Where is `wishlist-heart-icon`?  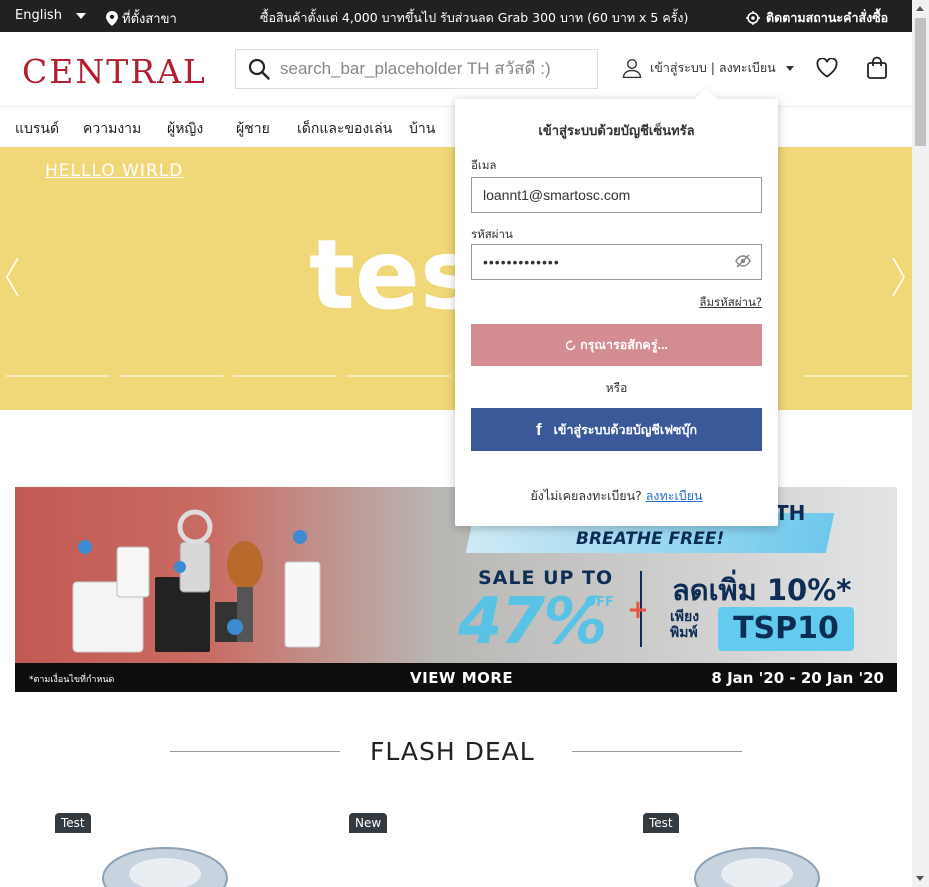 wishlist-heart-icon is located at coordinates (827, 69).